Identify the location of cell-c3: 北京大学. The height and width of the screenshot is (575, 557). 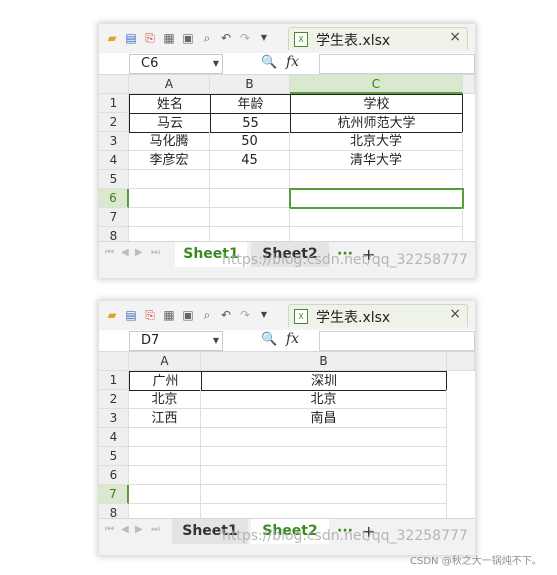
(376, 141).